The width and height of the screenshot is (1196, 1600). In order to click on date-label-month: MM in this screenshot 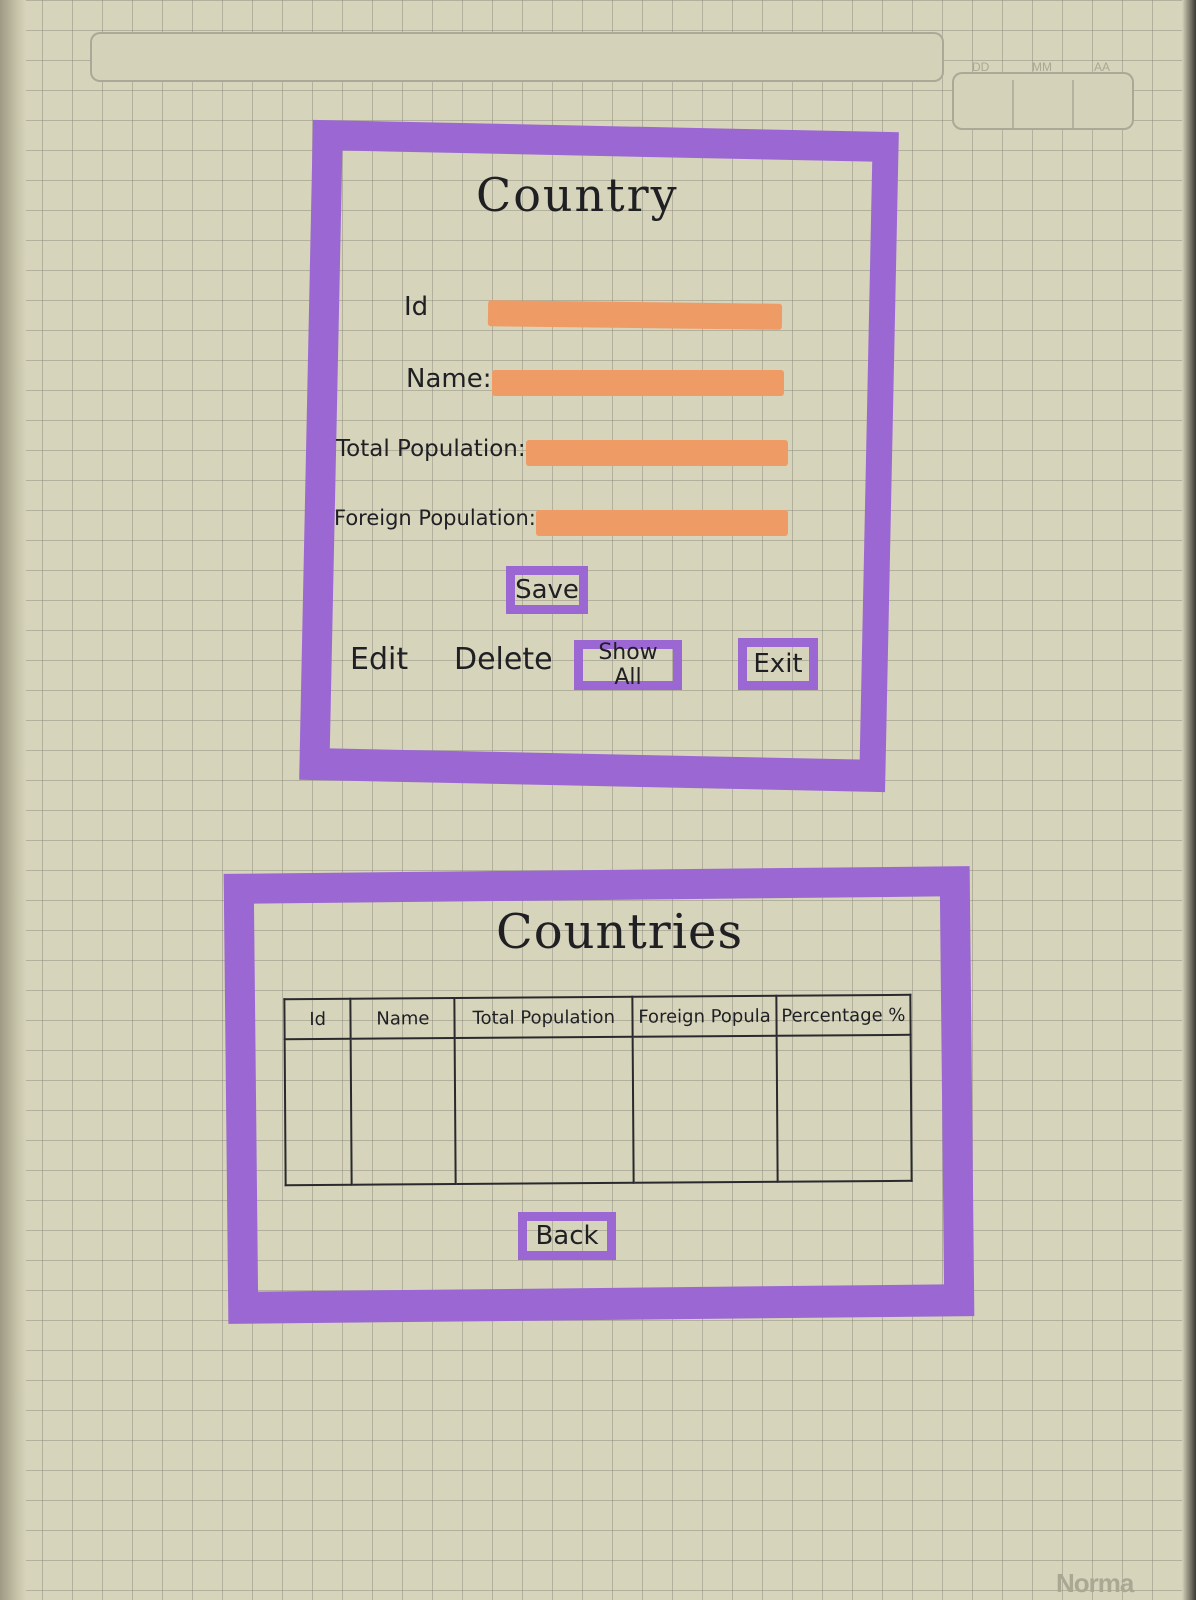, I will do `click(1042, 67)`.